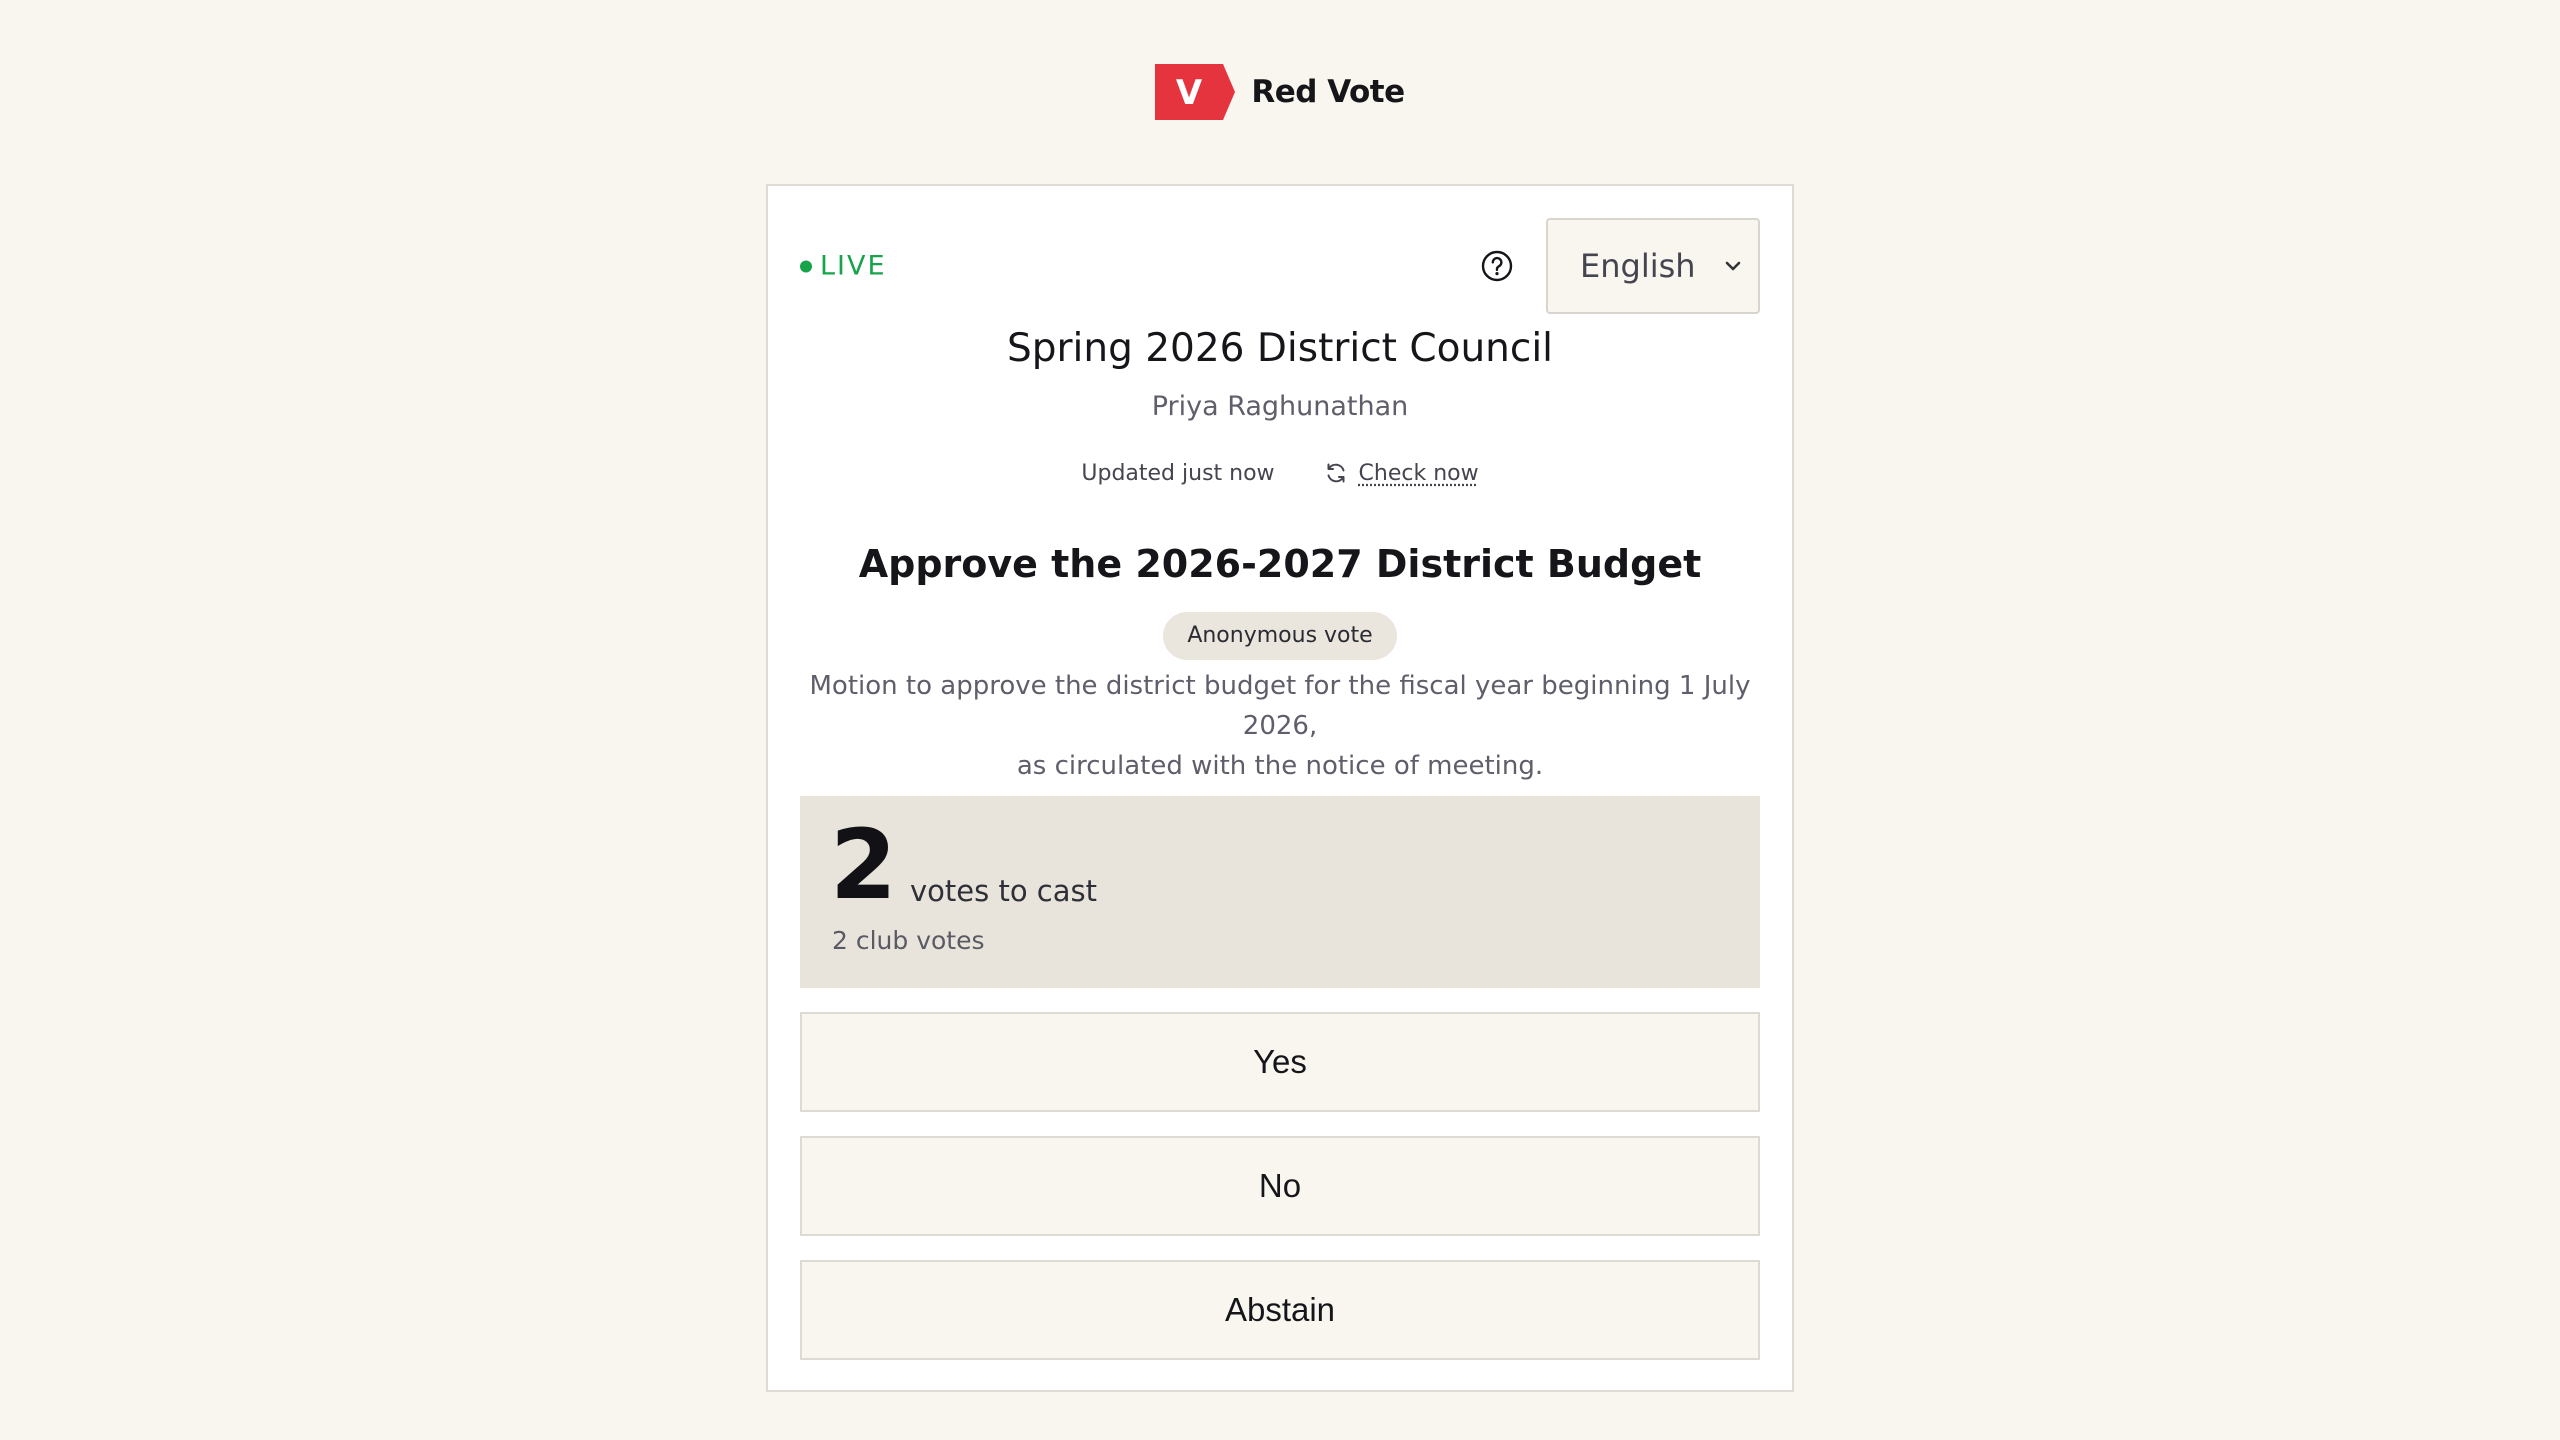  I want to click on votes-label: votes to cast, so click(1003, 891).